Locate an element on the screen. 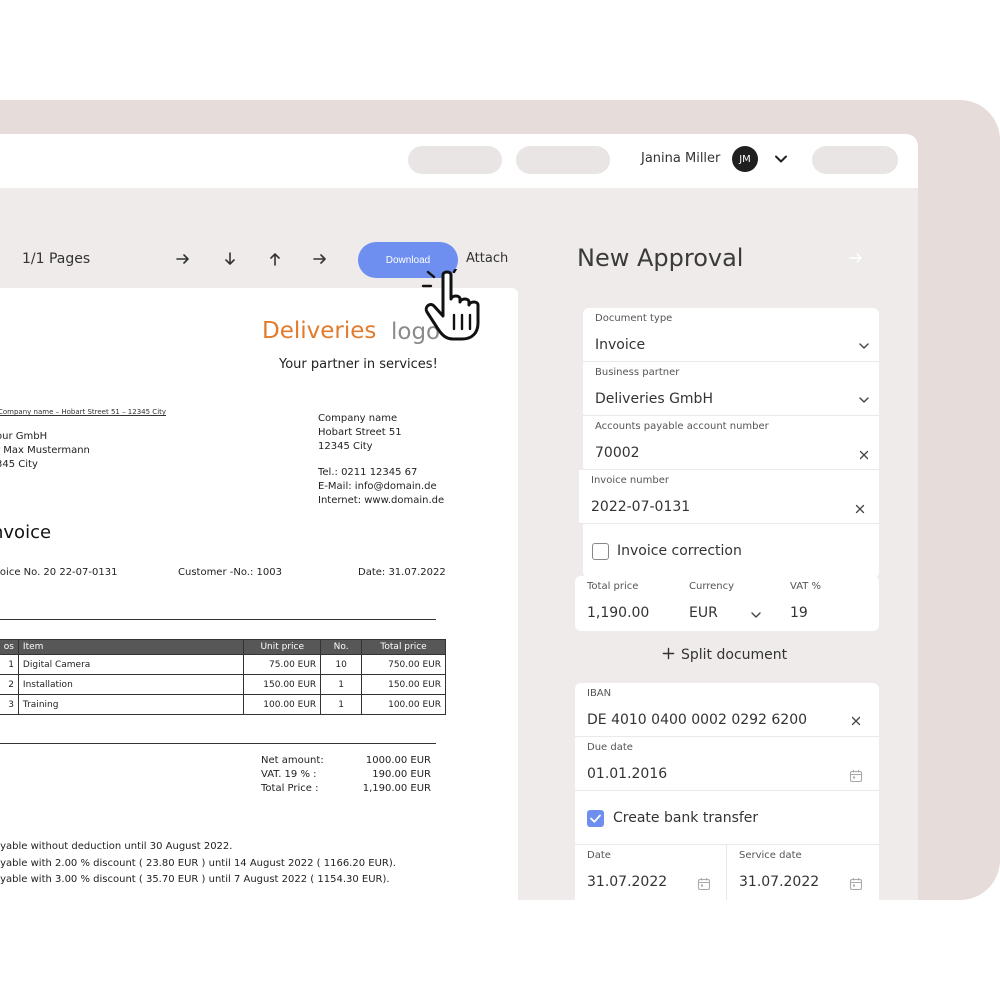  ap-account-input: Accounts payable account number 70002 is located at coordinates (731, 443).